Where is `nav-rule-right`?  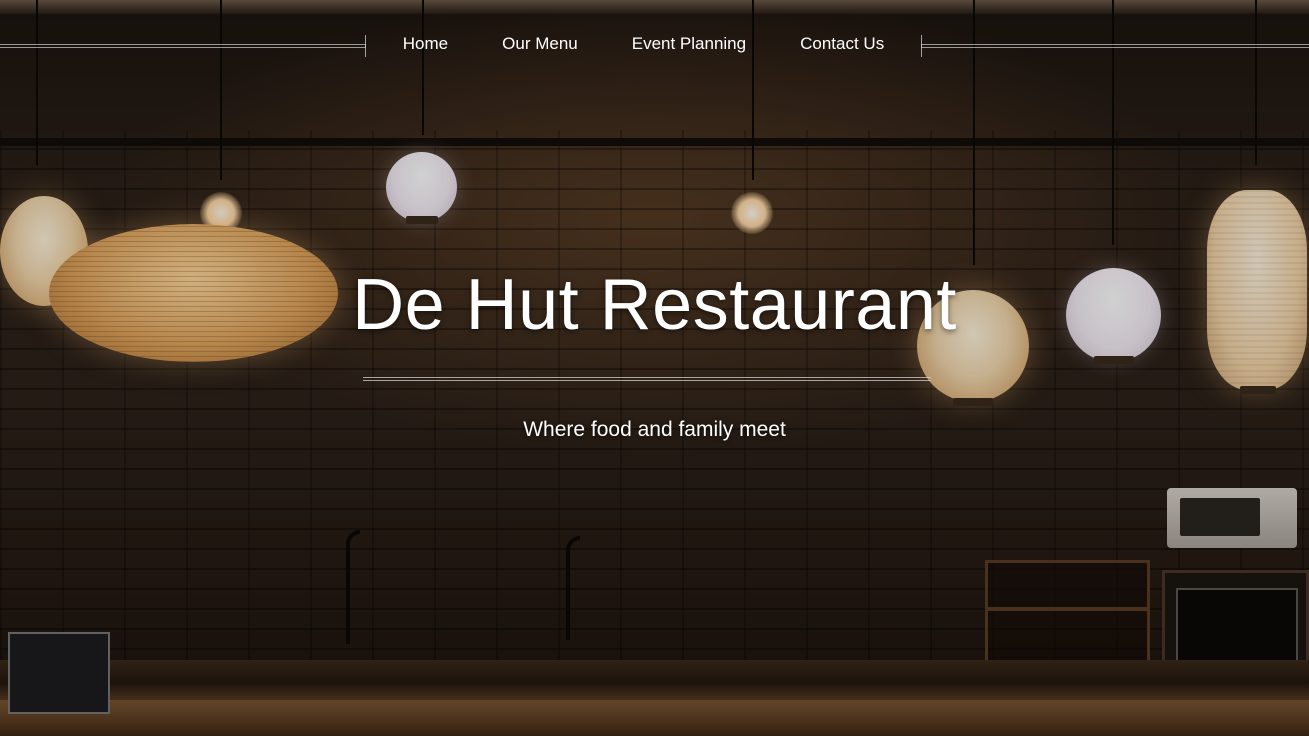
nav-rule-right is located at coordinates (1115, 46).